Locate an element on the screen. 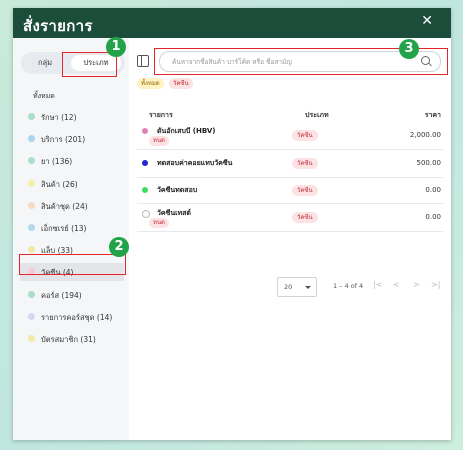 Image resolution: width=463 pixels, height=450 pixels. category-label: สินค้าชุด (24) is located at coordinates (64, 206).